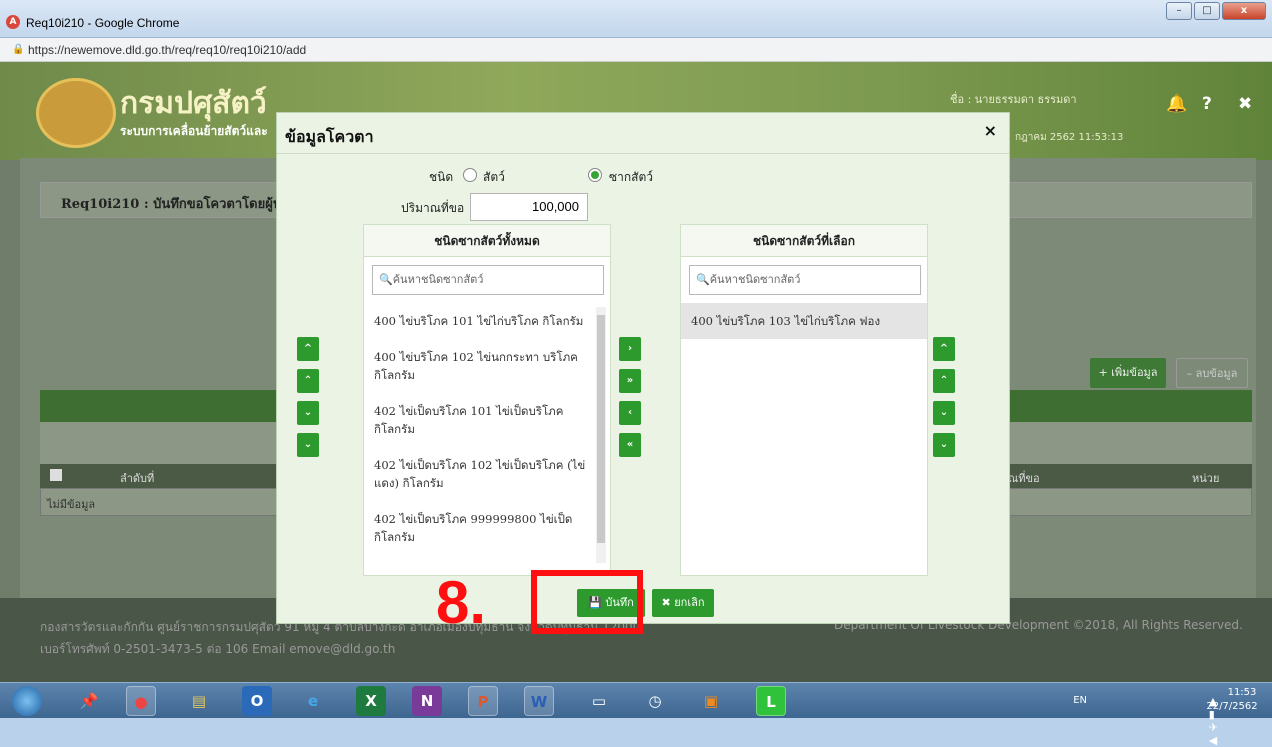 The image size is (1272, 747). What do you see at coordinates (470, 175) in the screenshot?
I see `radio-animal` at bounding box center [470, 175].